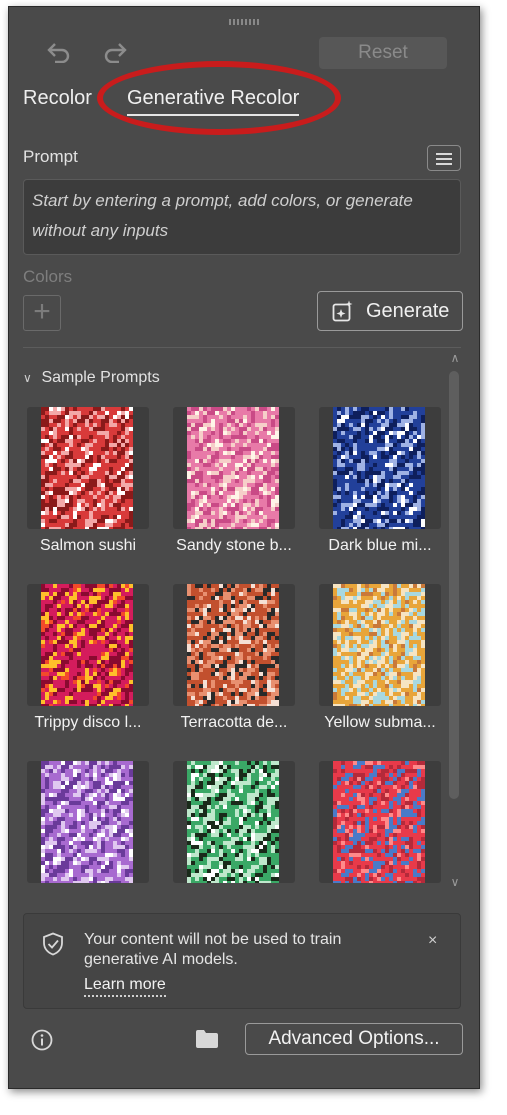 This screenshot has height=1115, width=507. What do you see at coordinates (455, 882) in the screenshot?
I see `scroll-down-icon: ∨` at bounding box center [455, 882].